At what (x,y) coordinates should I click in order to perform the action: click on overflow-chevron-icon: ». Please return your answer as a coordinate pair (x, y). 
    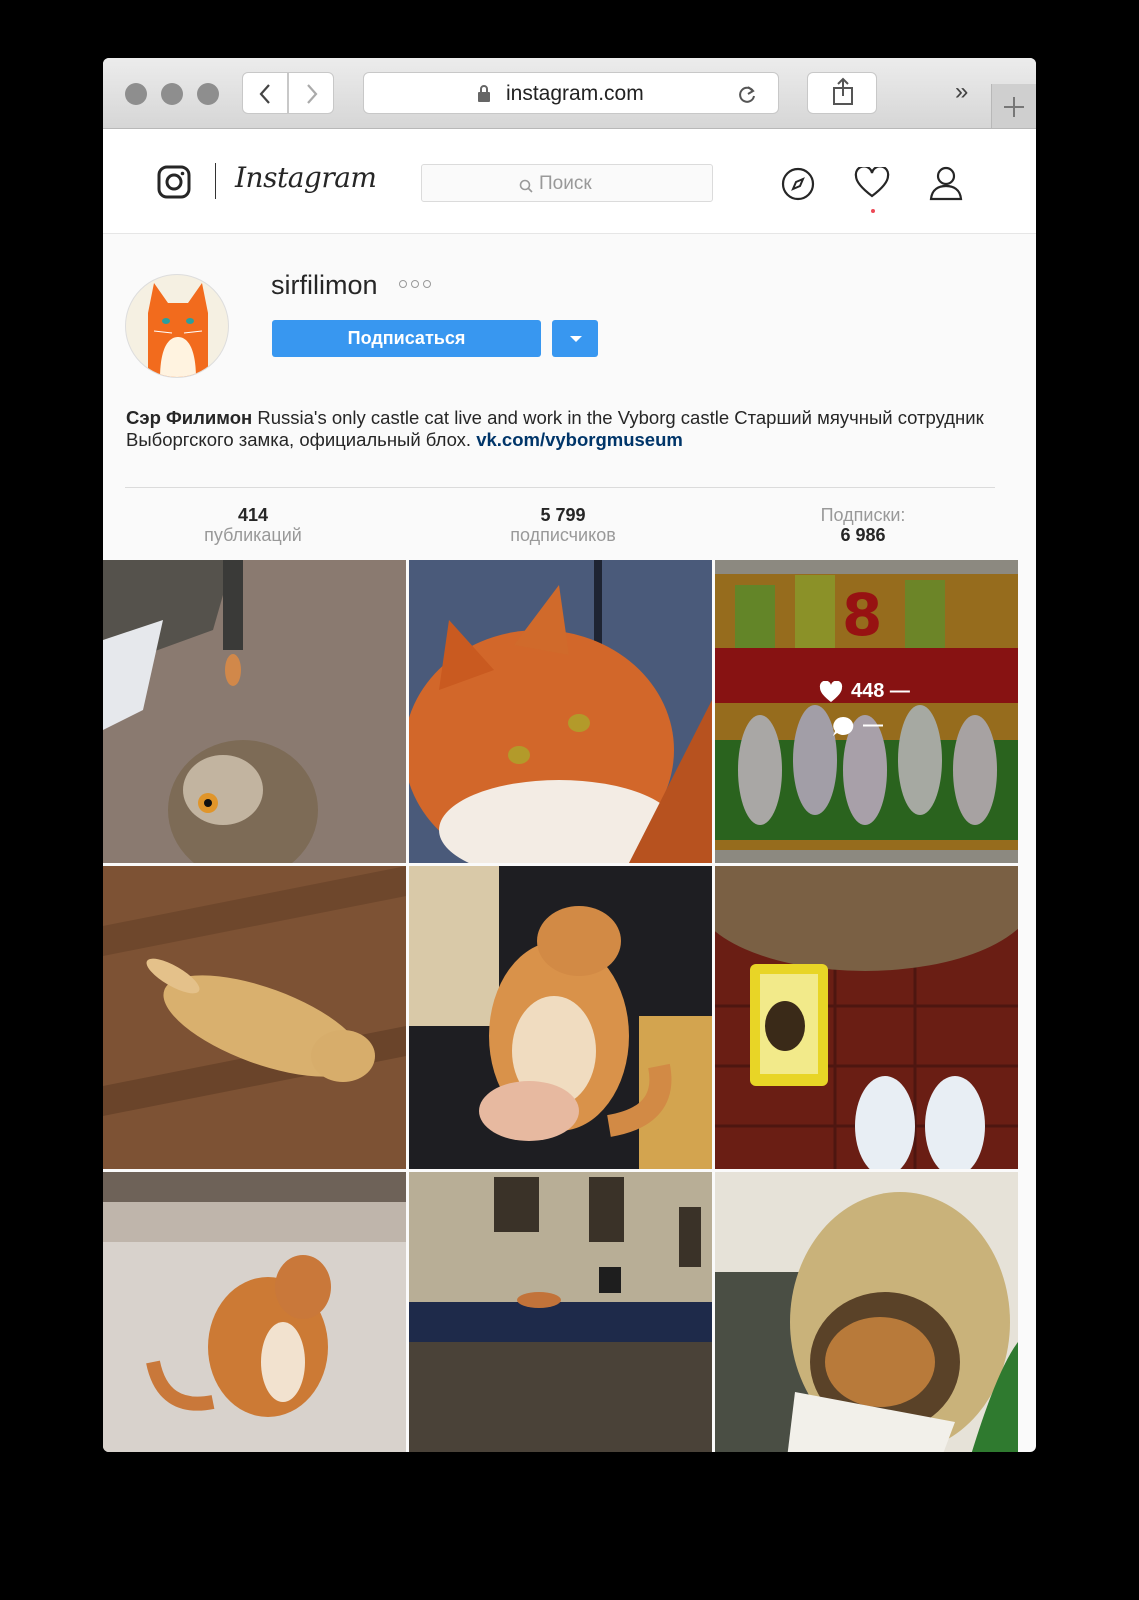
    Looking at the image, I should click on (961, 92).